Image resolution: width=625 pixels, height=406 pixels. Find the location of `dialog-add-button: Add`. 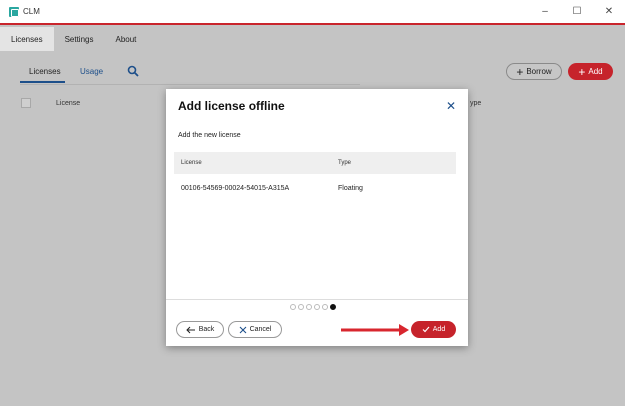

dialog-add-button: Add is located at coordinates (433, 329).